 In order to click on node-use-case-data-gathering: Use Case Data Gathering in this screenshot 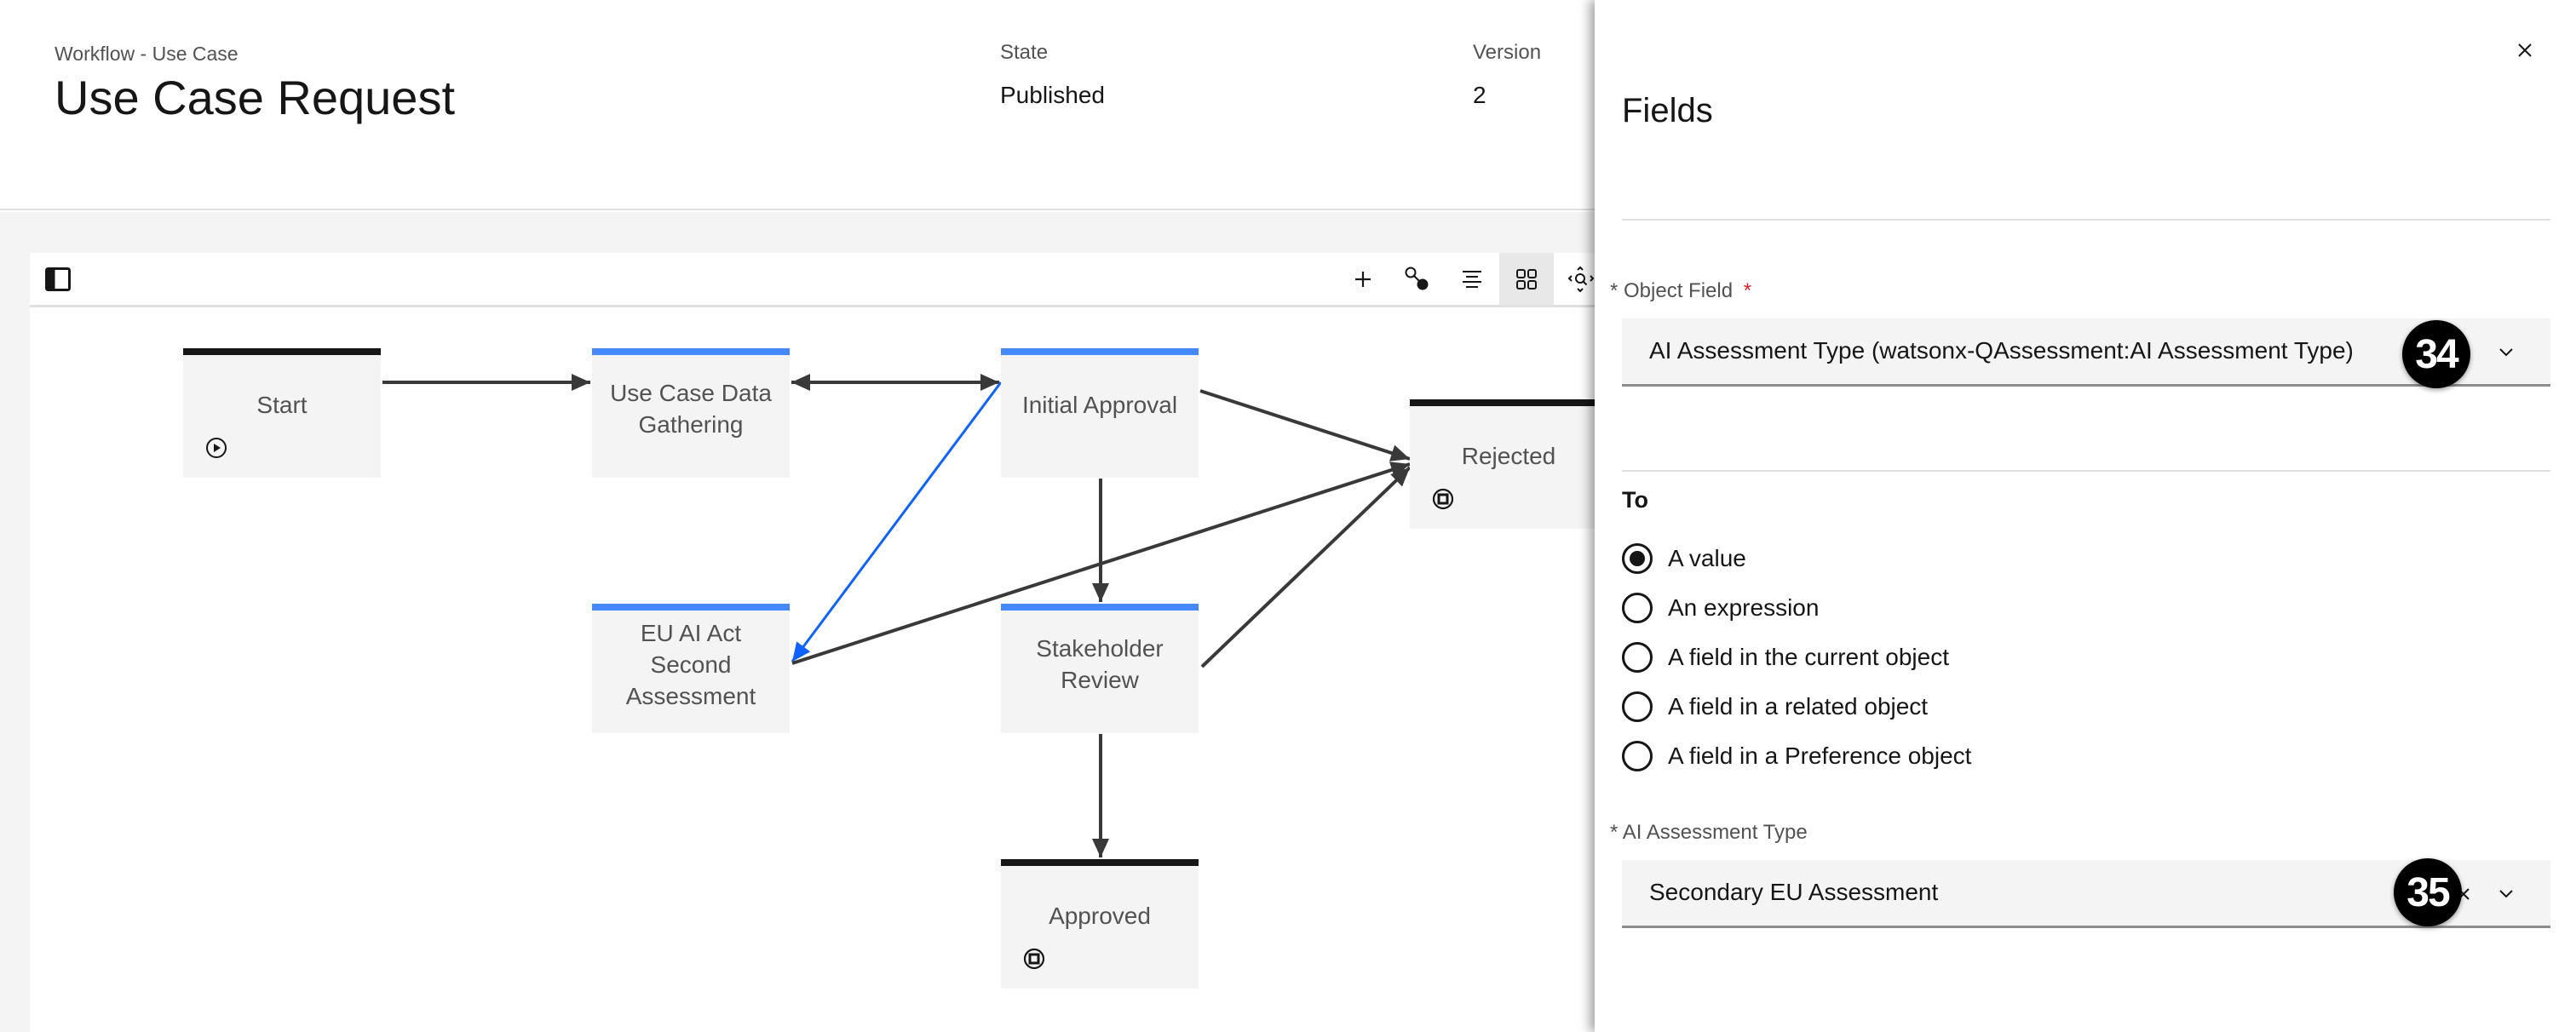, I will do `click(691, 413)`.